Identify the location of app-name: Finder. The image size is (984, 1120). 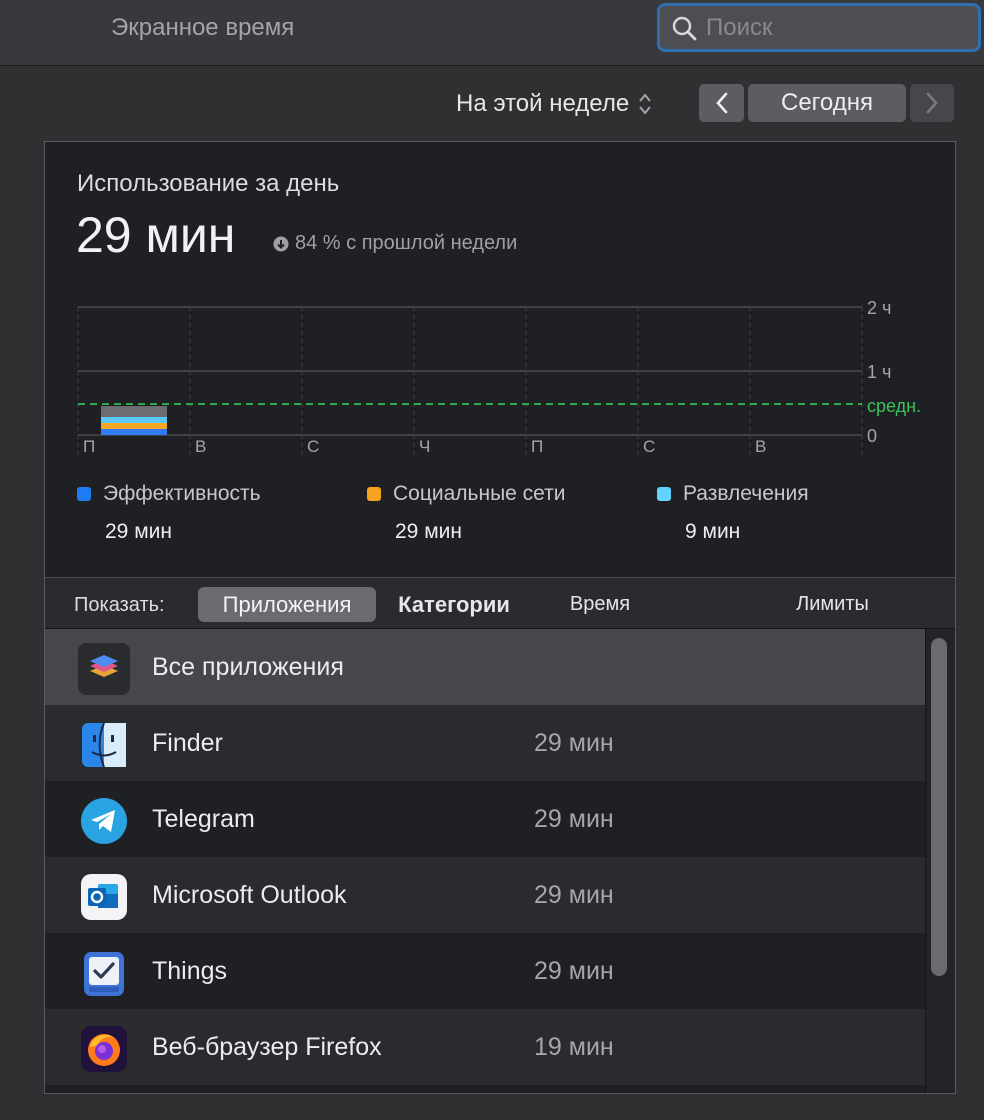
(187, 743).